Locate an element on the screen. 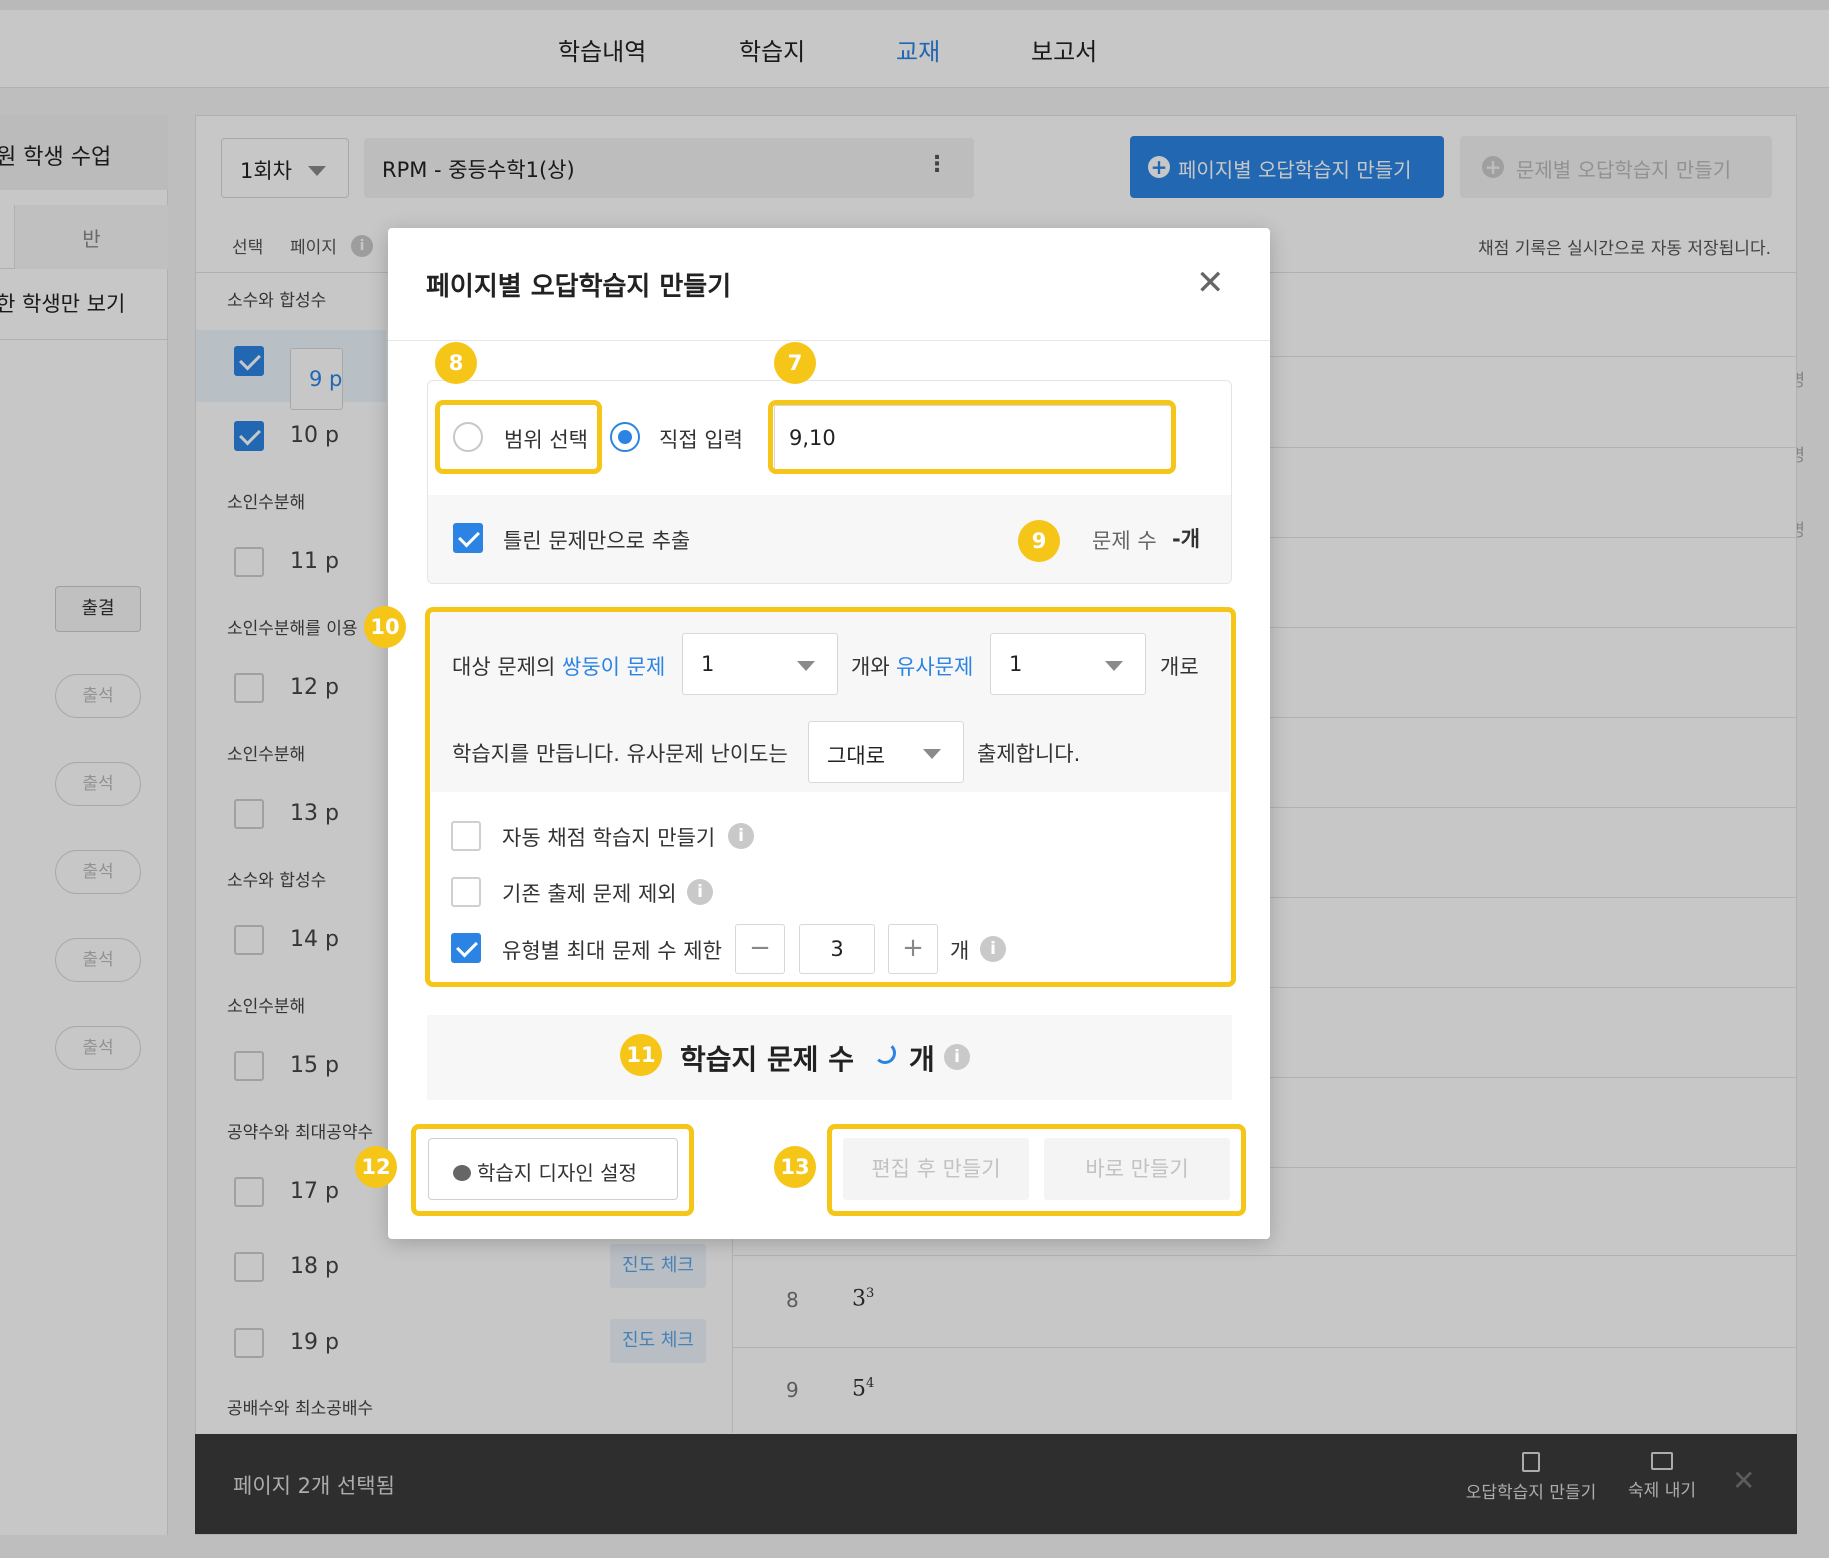  annotation-badge: 11 is located at coordinates (641, 1055).